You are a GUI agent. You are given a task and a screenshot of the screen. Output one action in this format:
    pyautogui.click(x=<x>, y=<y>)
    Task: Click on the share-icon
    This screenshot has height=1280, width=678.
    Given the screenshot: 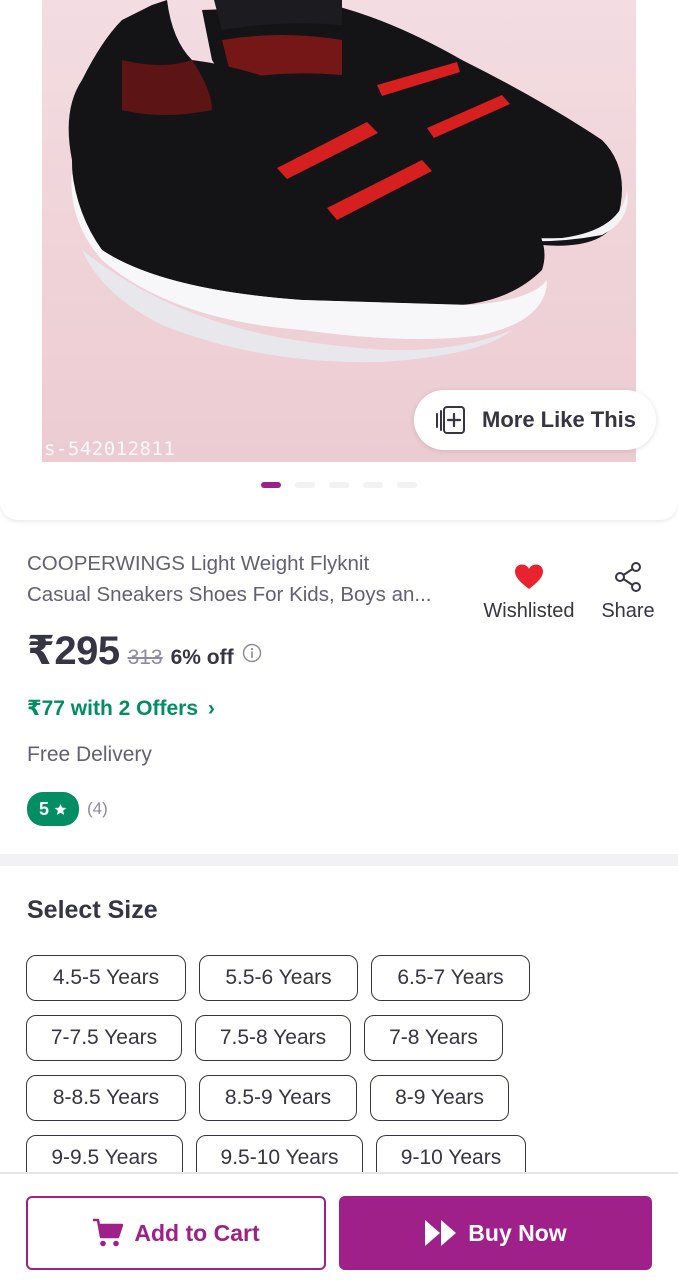 What is the action you would take?
    pyautogui.click(x=628, y=577)
    